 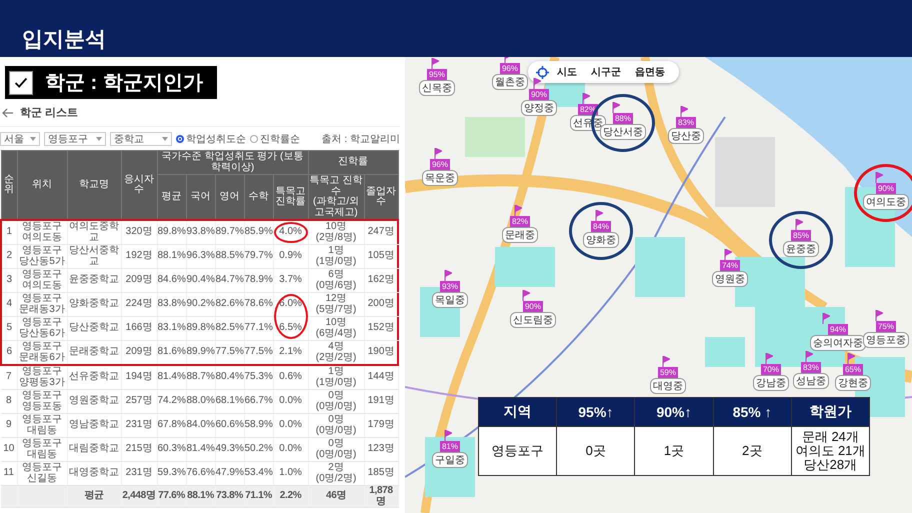 What do you see at coordinates (200, 304) in the screenshot?
I see `table-cell: 90.2%` at bounding box center [200, 304].